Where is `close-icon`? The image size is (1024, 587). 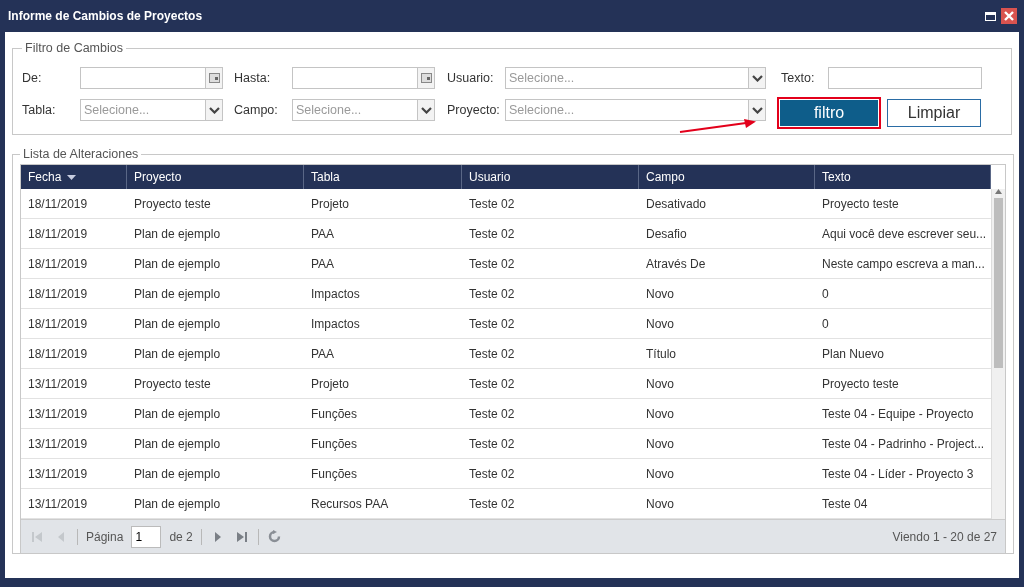 close-icon is located at coordinates (1009, 16).